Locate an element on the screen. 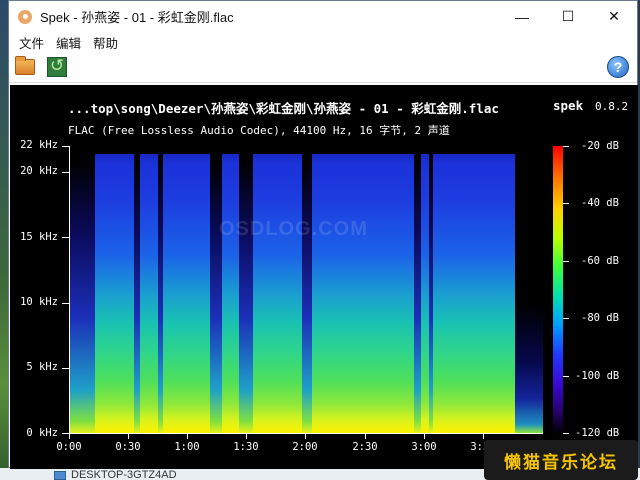 The image size is (640, 480). db-label: -120 dB is located at coordinates (597, 433).